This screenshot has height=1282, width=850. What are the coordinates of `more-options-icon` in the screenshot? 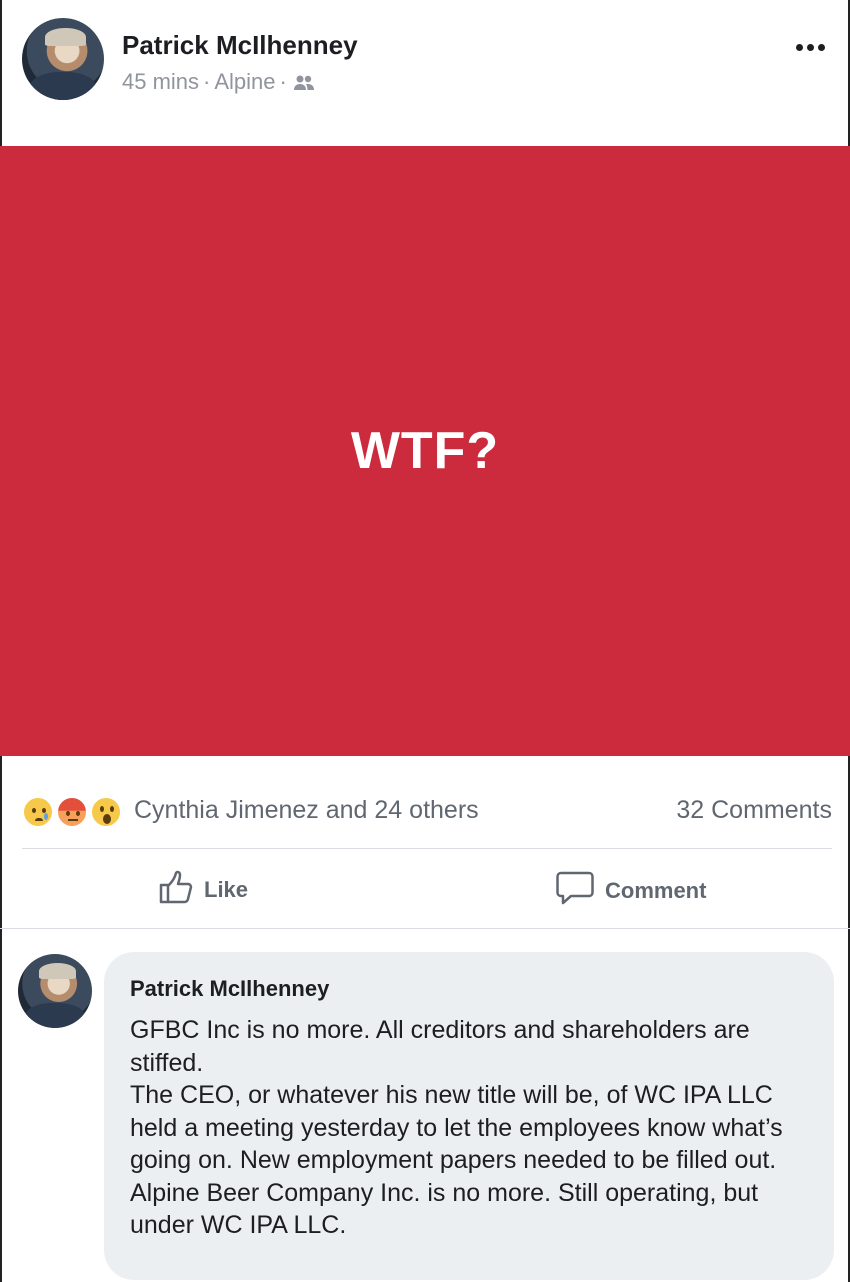 It's located at (810, 47).